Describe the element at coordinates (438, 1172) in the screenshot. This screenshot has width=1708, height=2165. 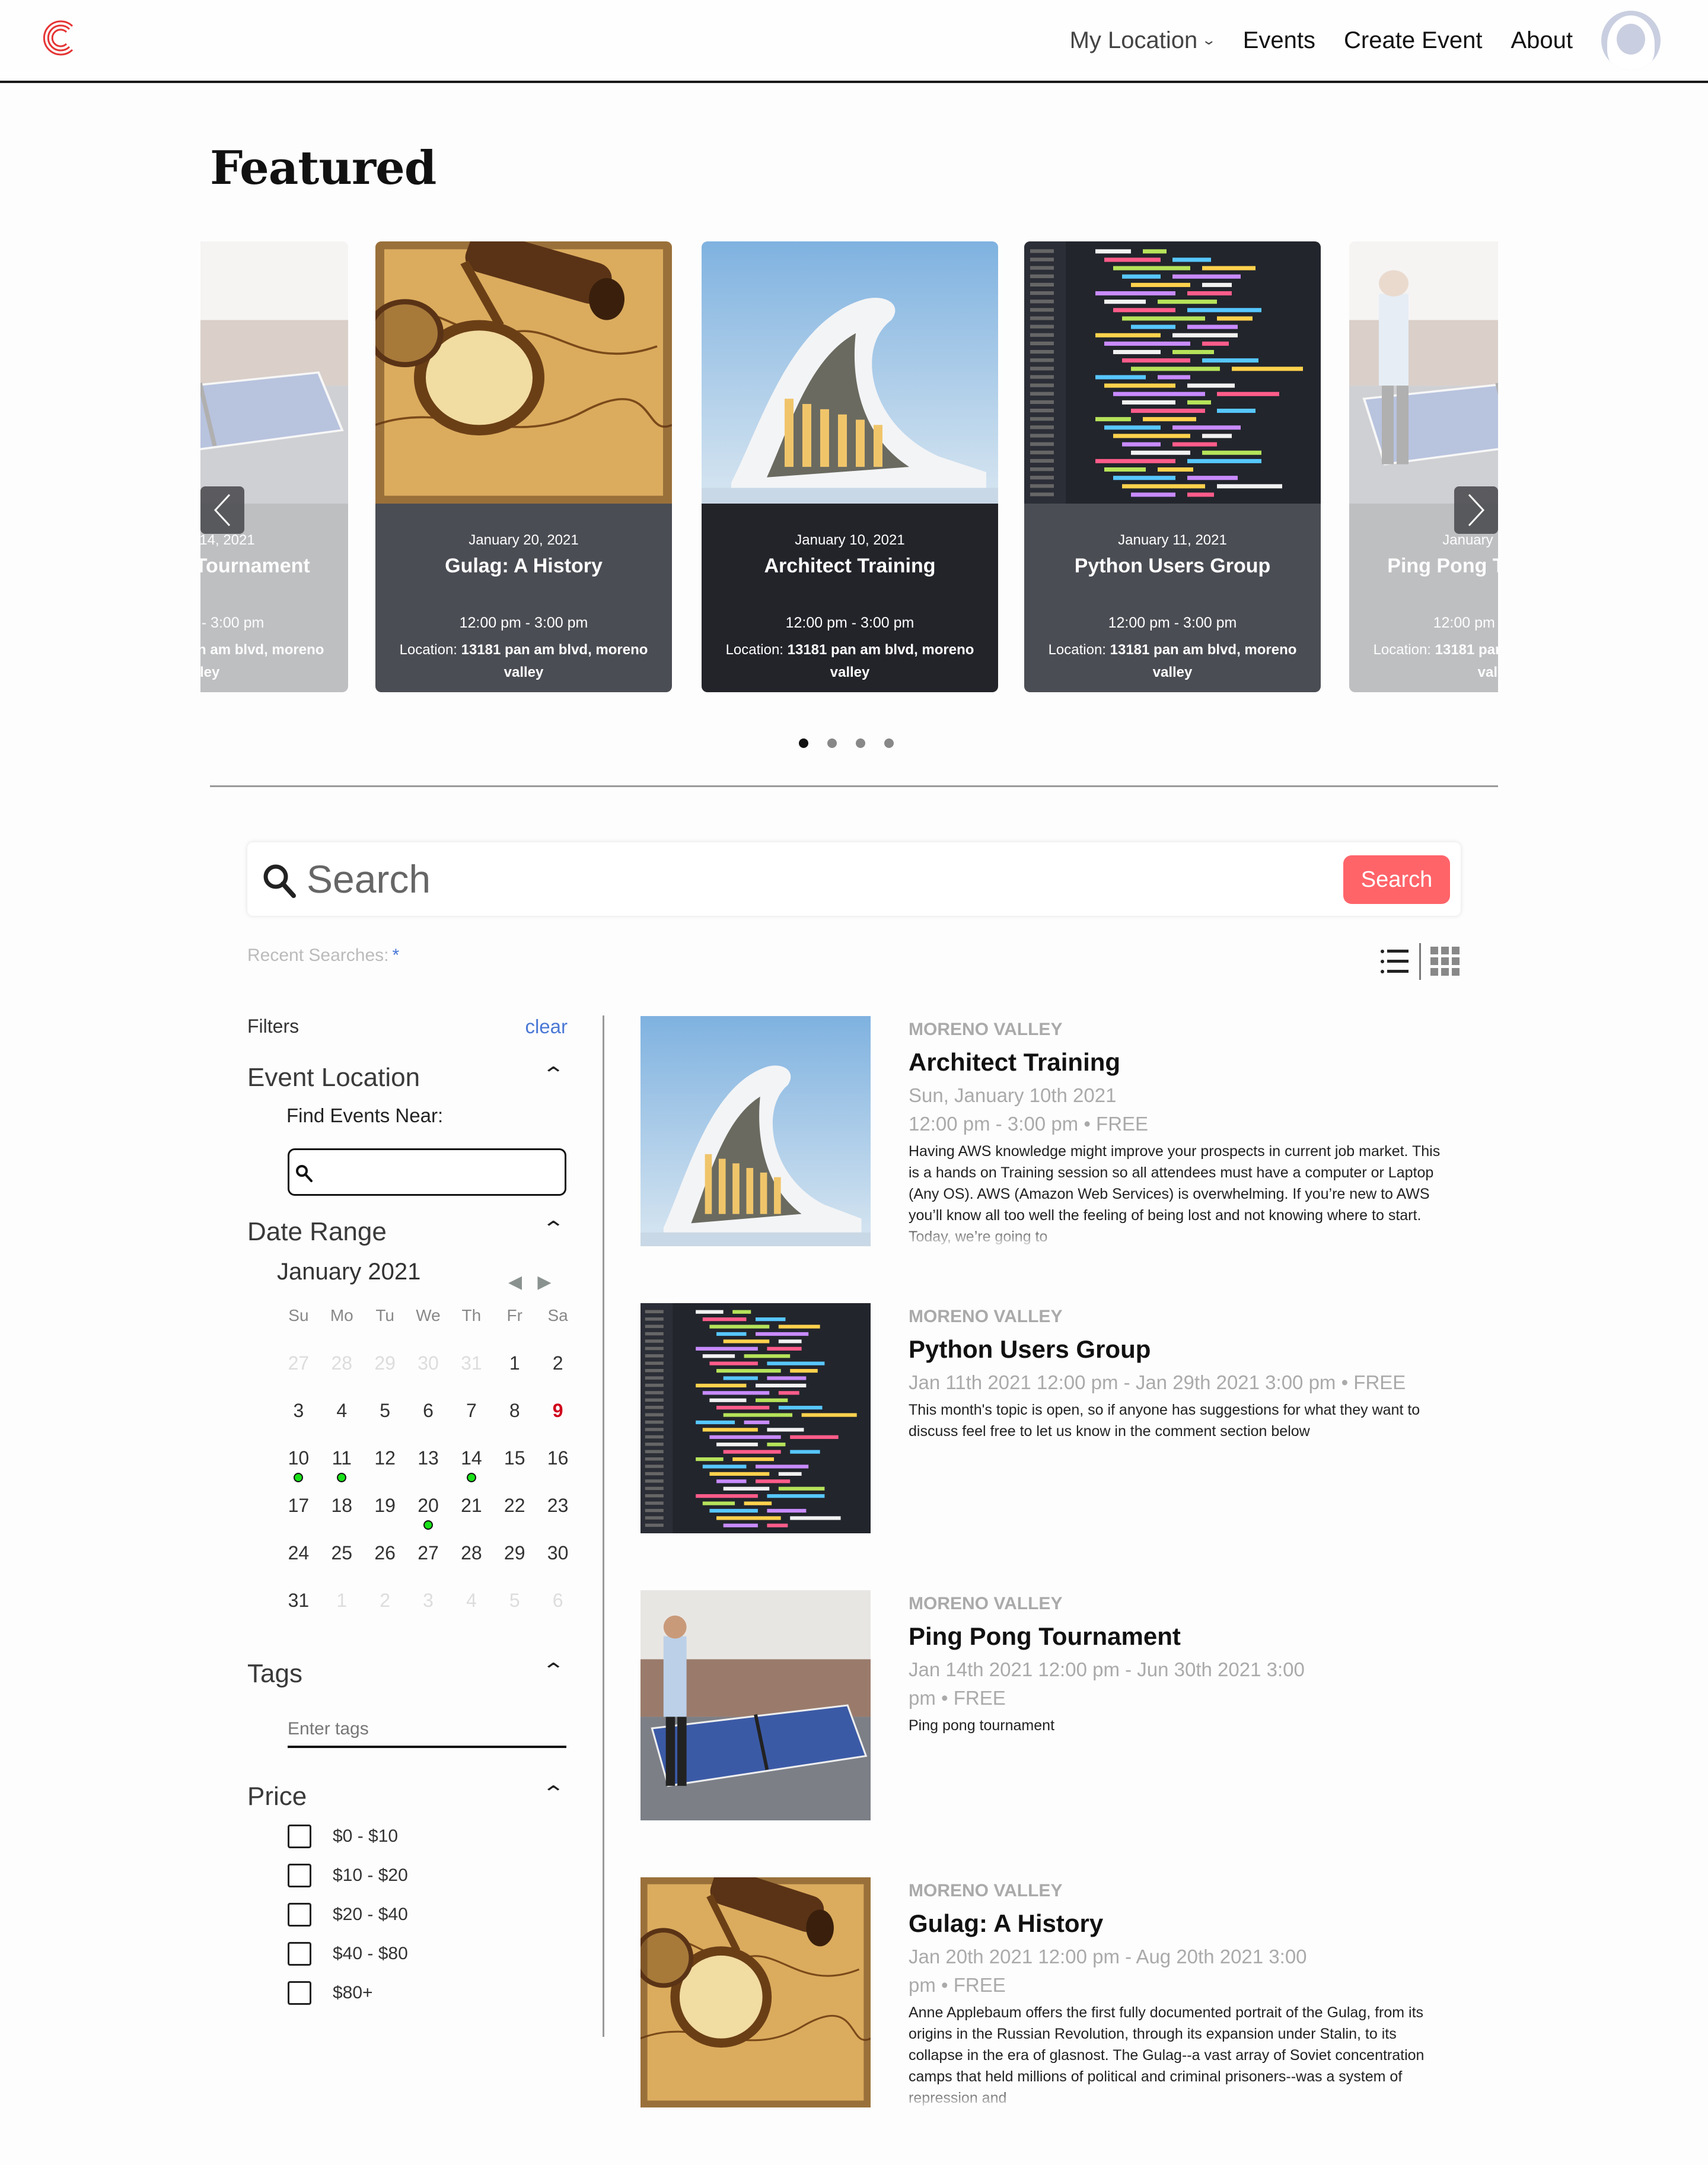
I see `location-search-input` at that location.